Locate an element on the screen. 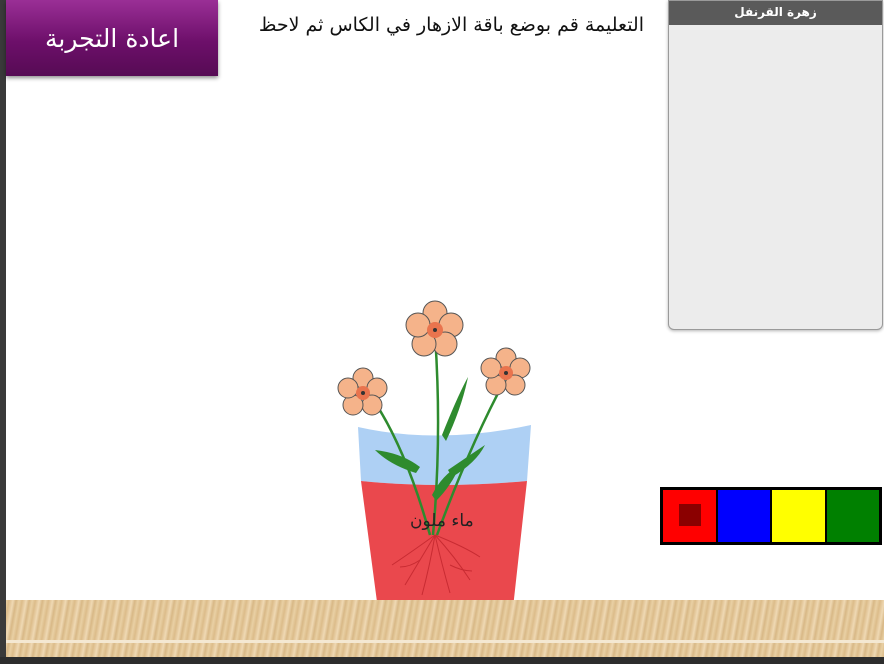 This screenshot has width=884, height=664. flower-cup-illustration is located at coordinates (437, 460).